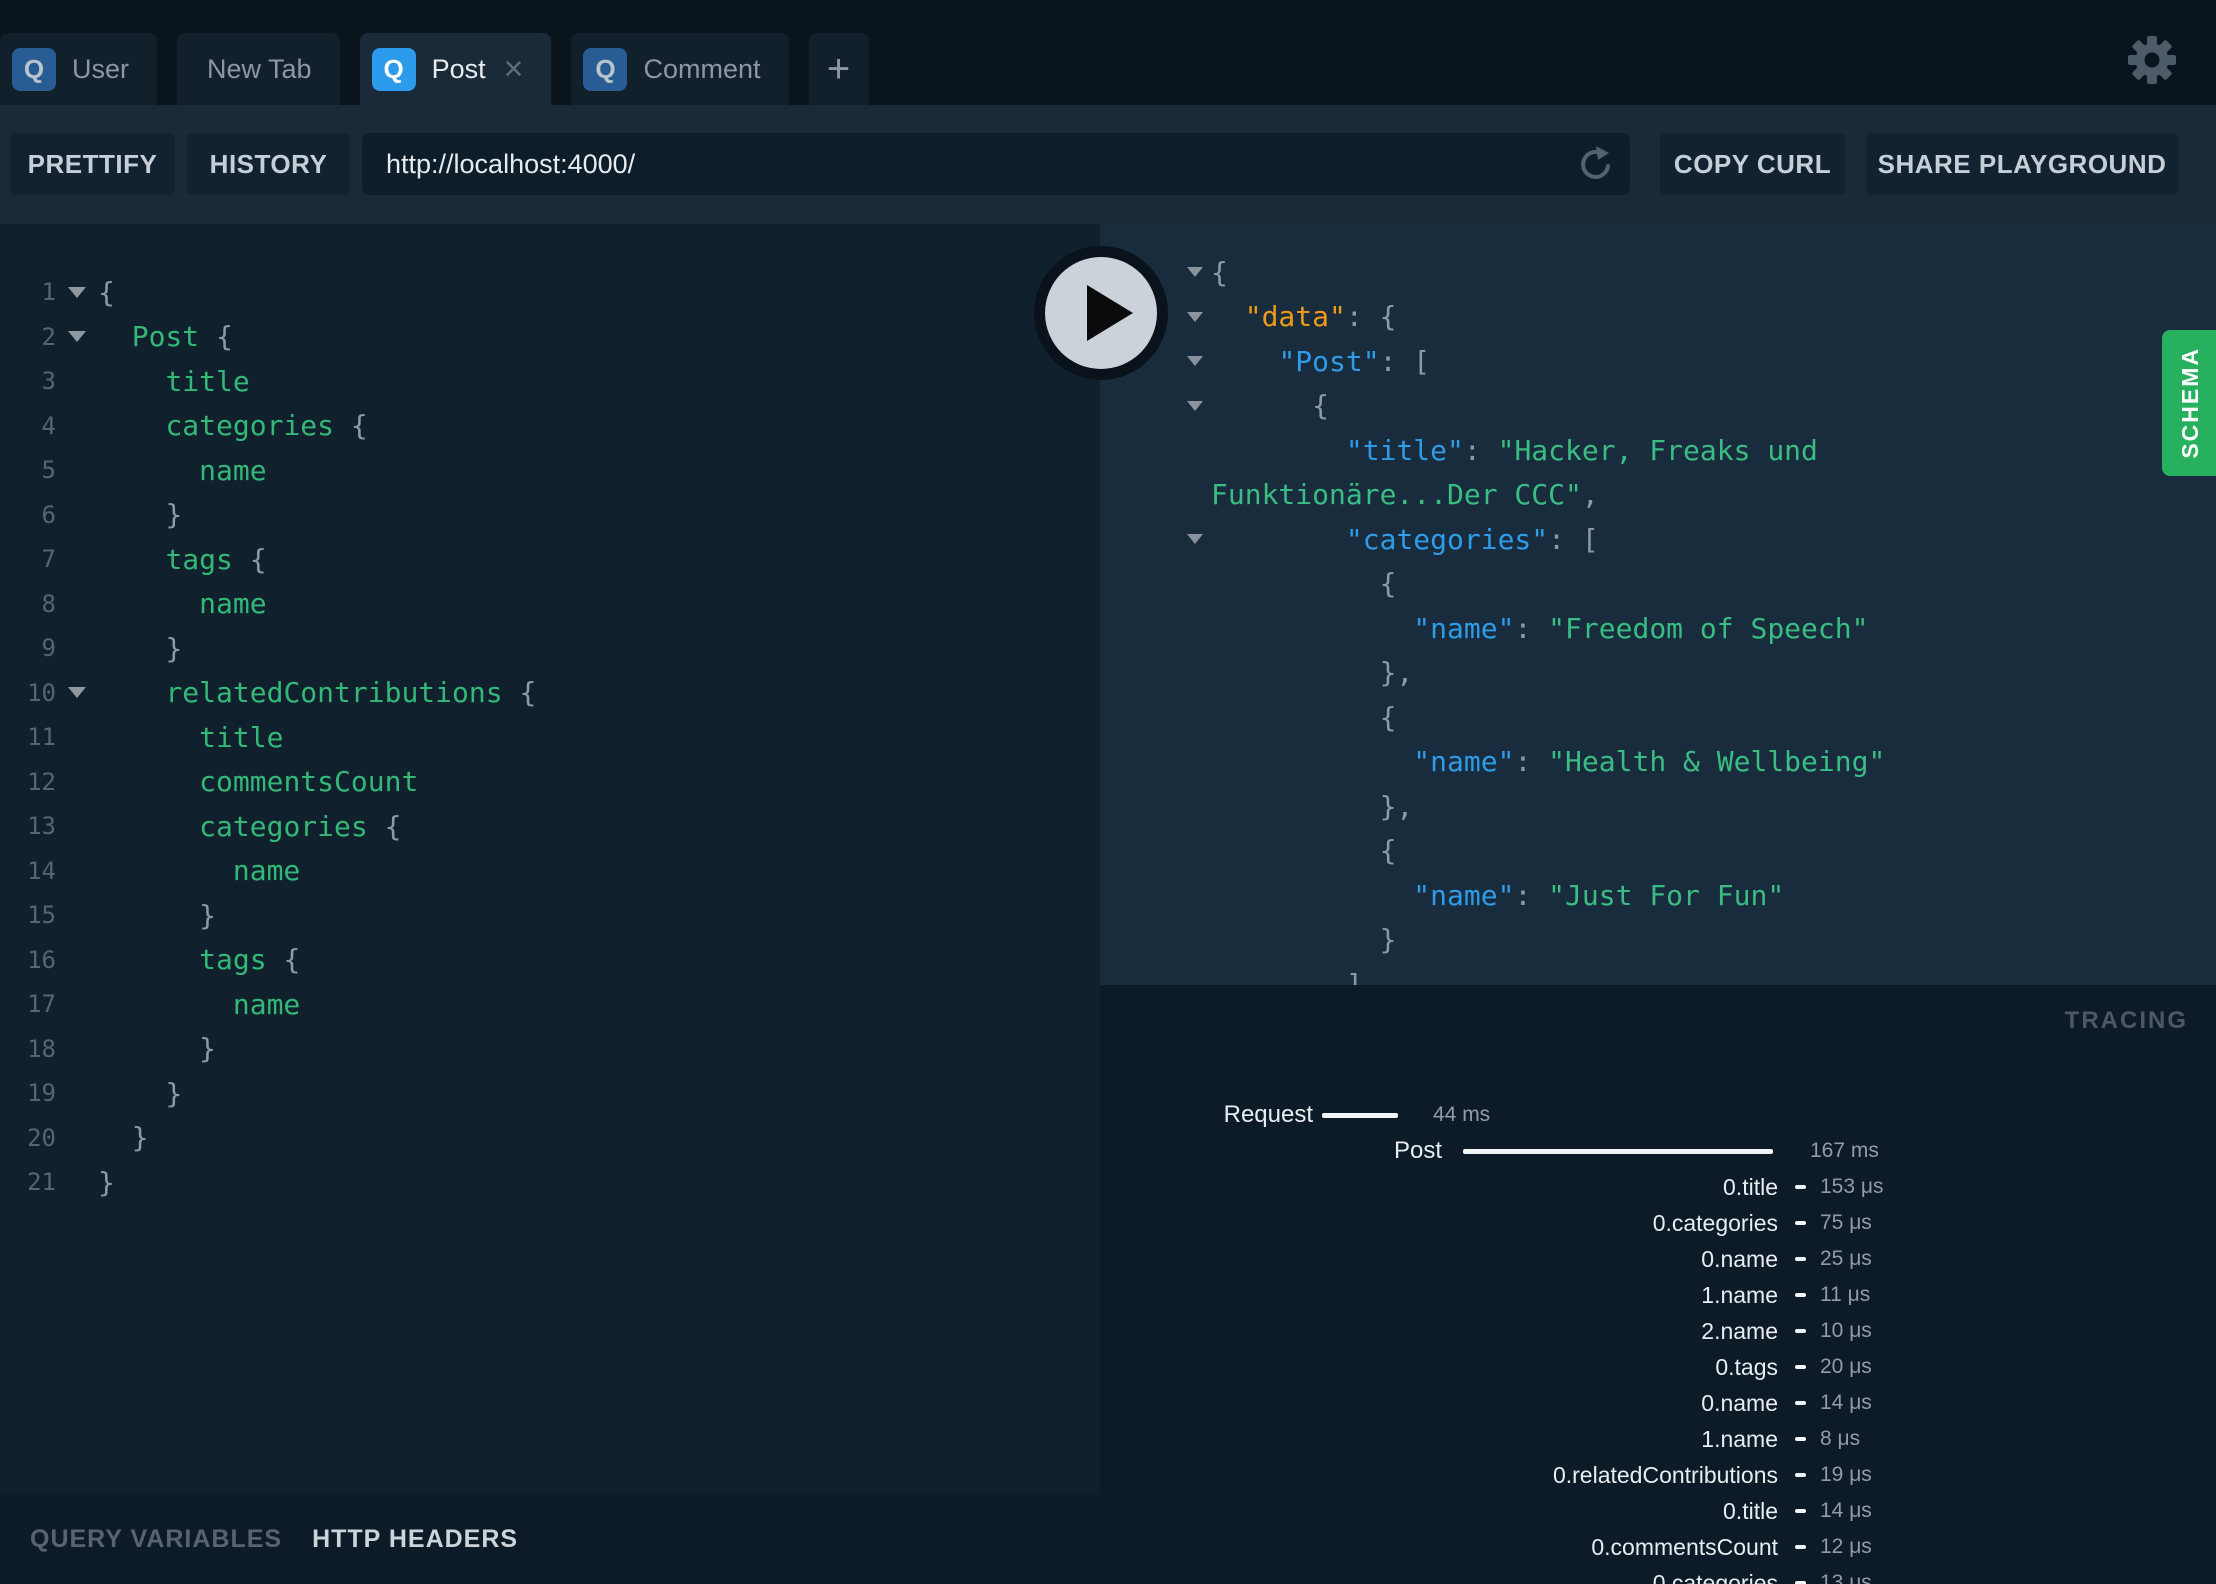 This screenshot has height=1584, width=2216. I want to click on settings-gear-icon, so click(2152, 60).